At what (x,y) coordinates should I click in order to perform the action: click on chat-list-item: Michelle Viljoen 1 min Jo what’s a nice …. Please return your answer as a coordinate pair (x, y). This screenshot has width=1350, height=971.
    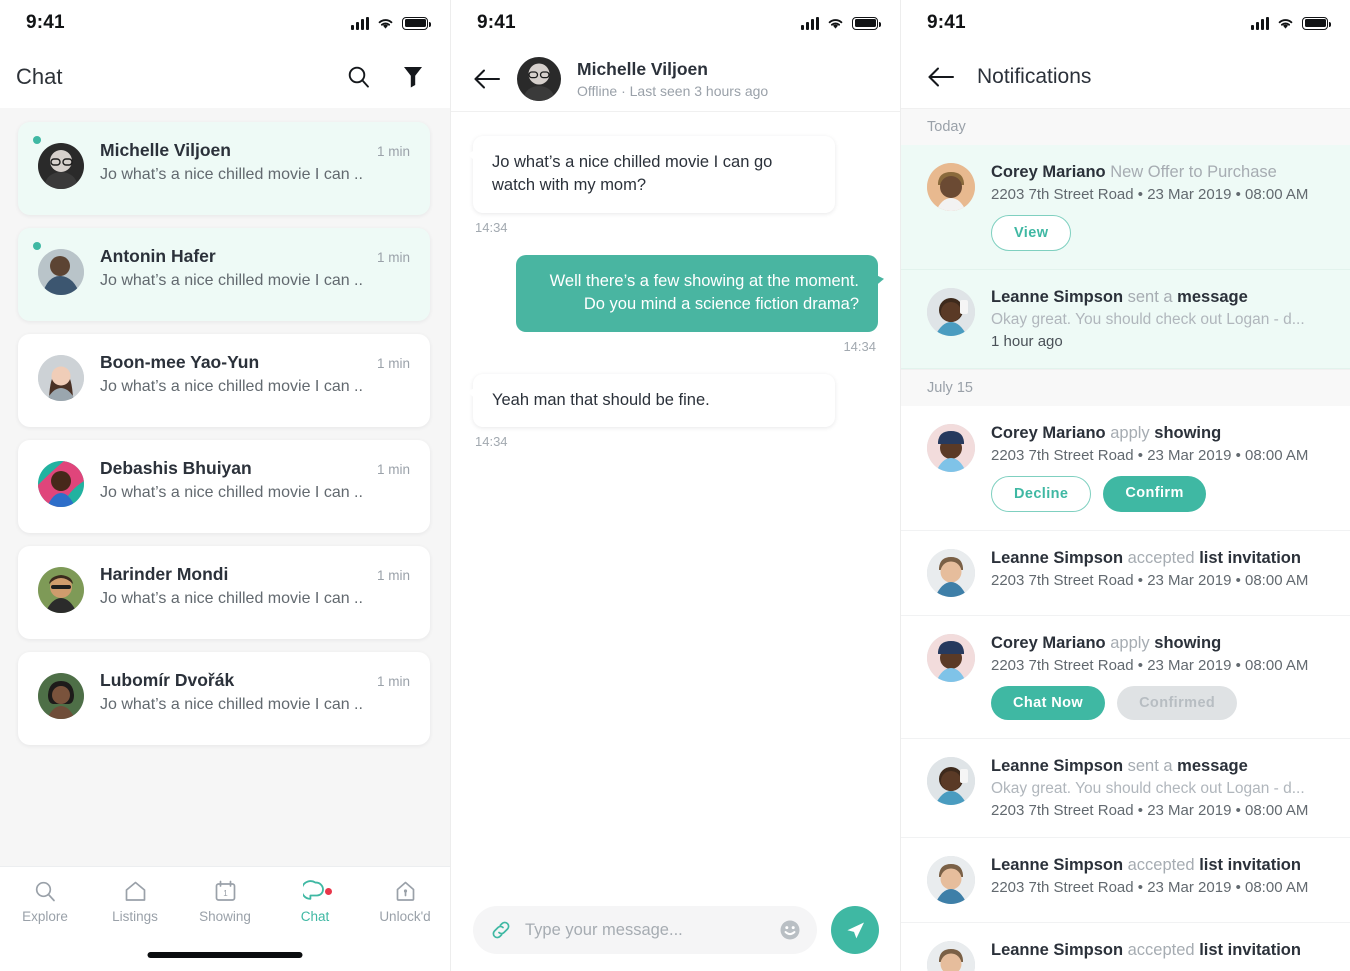
    Looking at the image, I should click on (224, 168).